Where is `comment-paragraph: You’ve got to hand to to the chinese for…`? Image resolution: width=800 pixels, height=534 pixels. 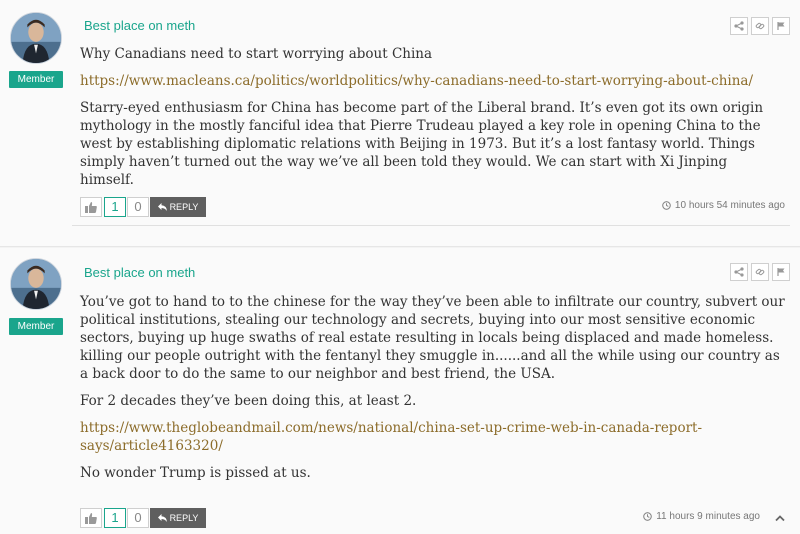 comment-paragraph: You’ve got to hand to to the chinese for… is located at coordinates (432, 338).